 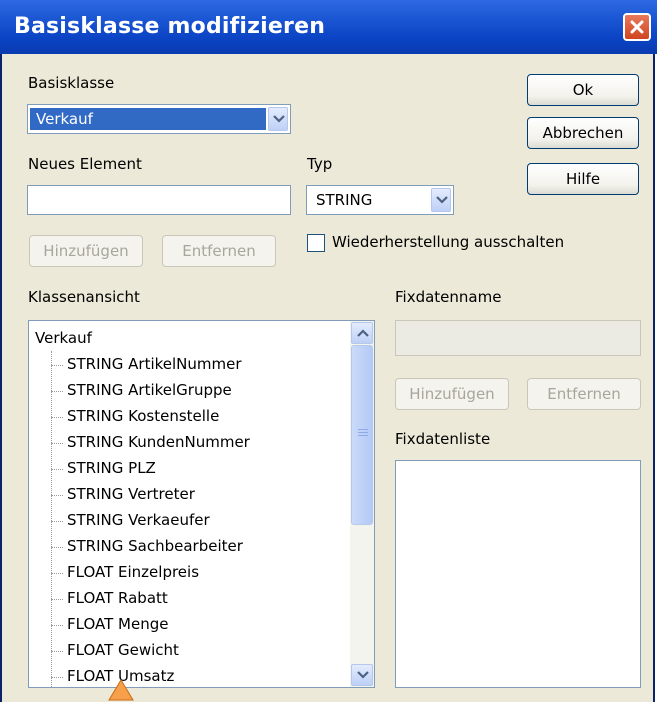 I want to click on fixdatenname-label: Fixdatenname, so click(x=448, y=297).